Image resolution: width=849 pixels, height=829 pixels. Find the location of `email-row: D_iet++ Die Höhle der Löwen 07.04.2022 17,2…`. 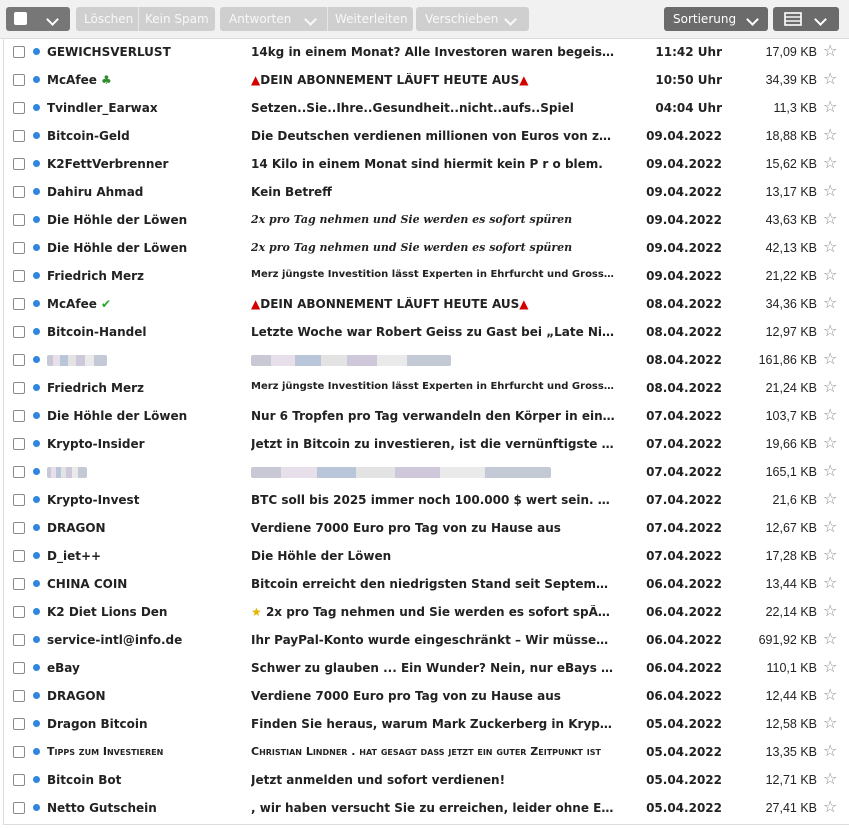

email-row: D_iet++ Die Höhle der Löwen 07.04.2022 17,2… is located at coordinates (426, 556).